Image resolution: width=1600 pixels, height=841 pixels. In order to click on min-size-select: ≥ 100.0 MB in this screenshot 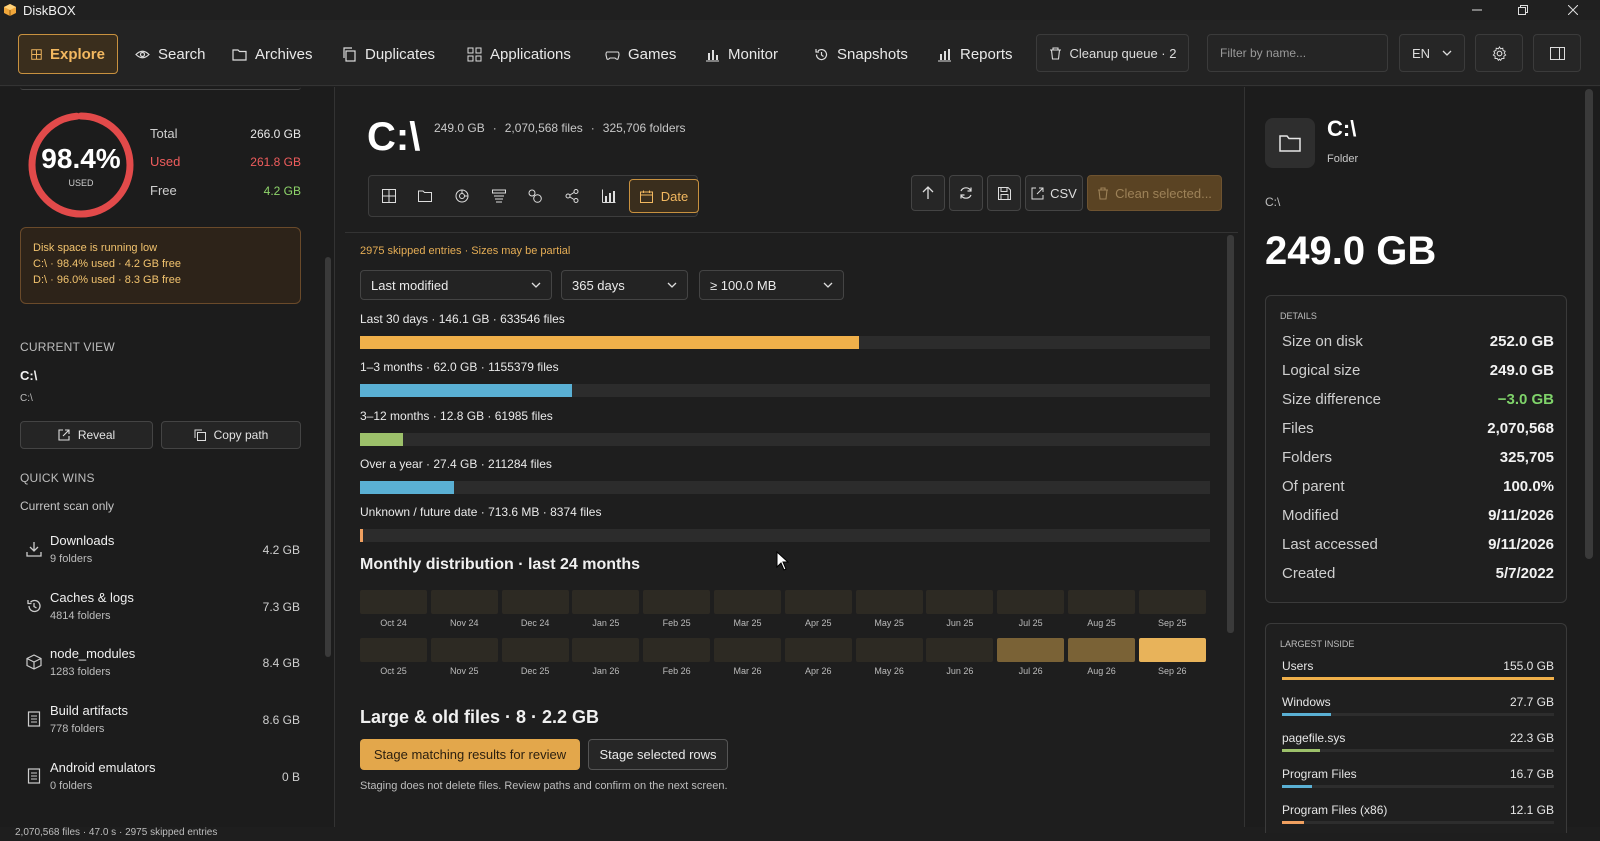, I will do `click(771, 285)`.